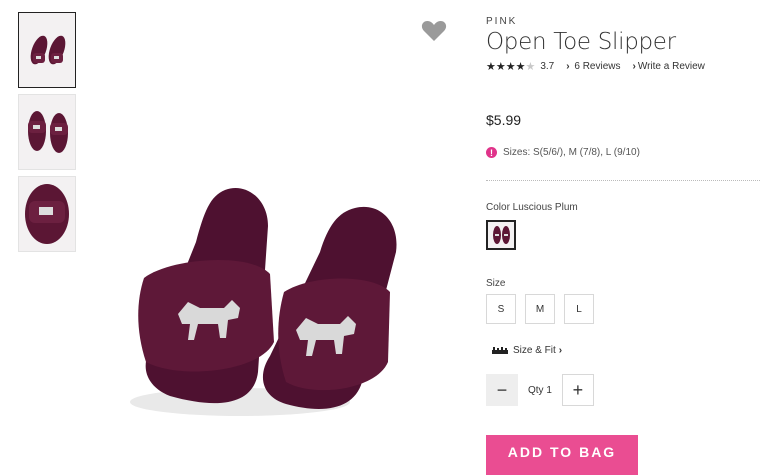  Describe the element at coordinates (571, 152) in the screenshot. I see `sizes-note-text: Sizes: S(5/6/), M (7/8), L (9/10)` at that location.